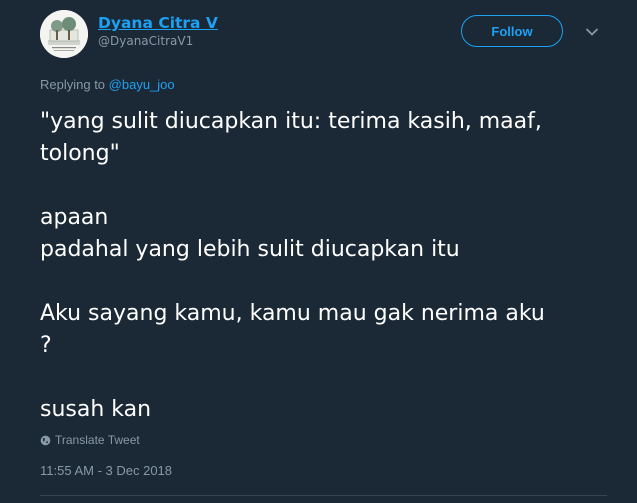 Image resolution: width=637 pixels, height=503 pixels. Describe the element at coordinates (97, 440) in the screenshot. I see `translate-tweet-label: Translate Tweet` at that location.